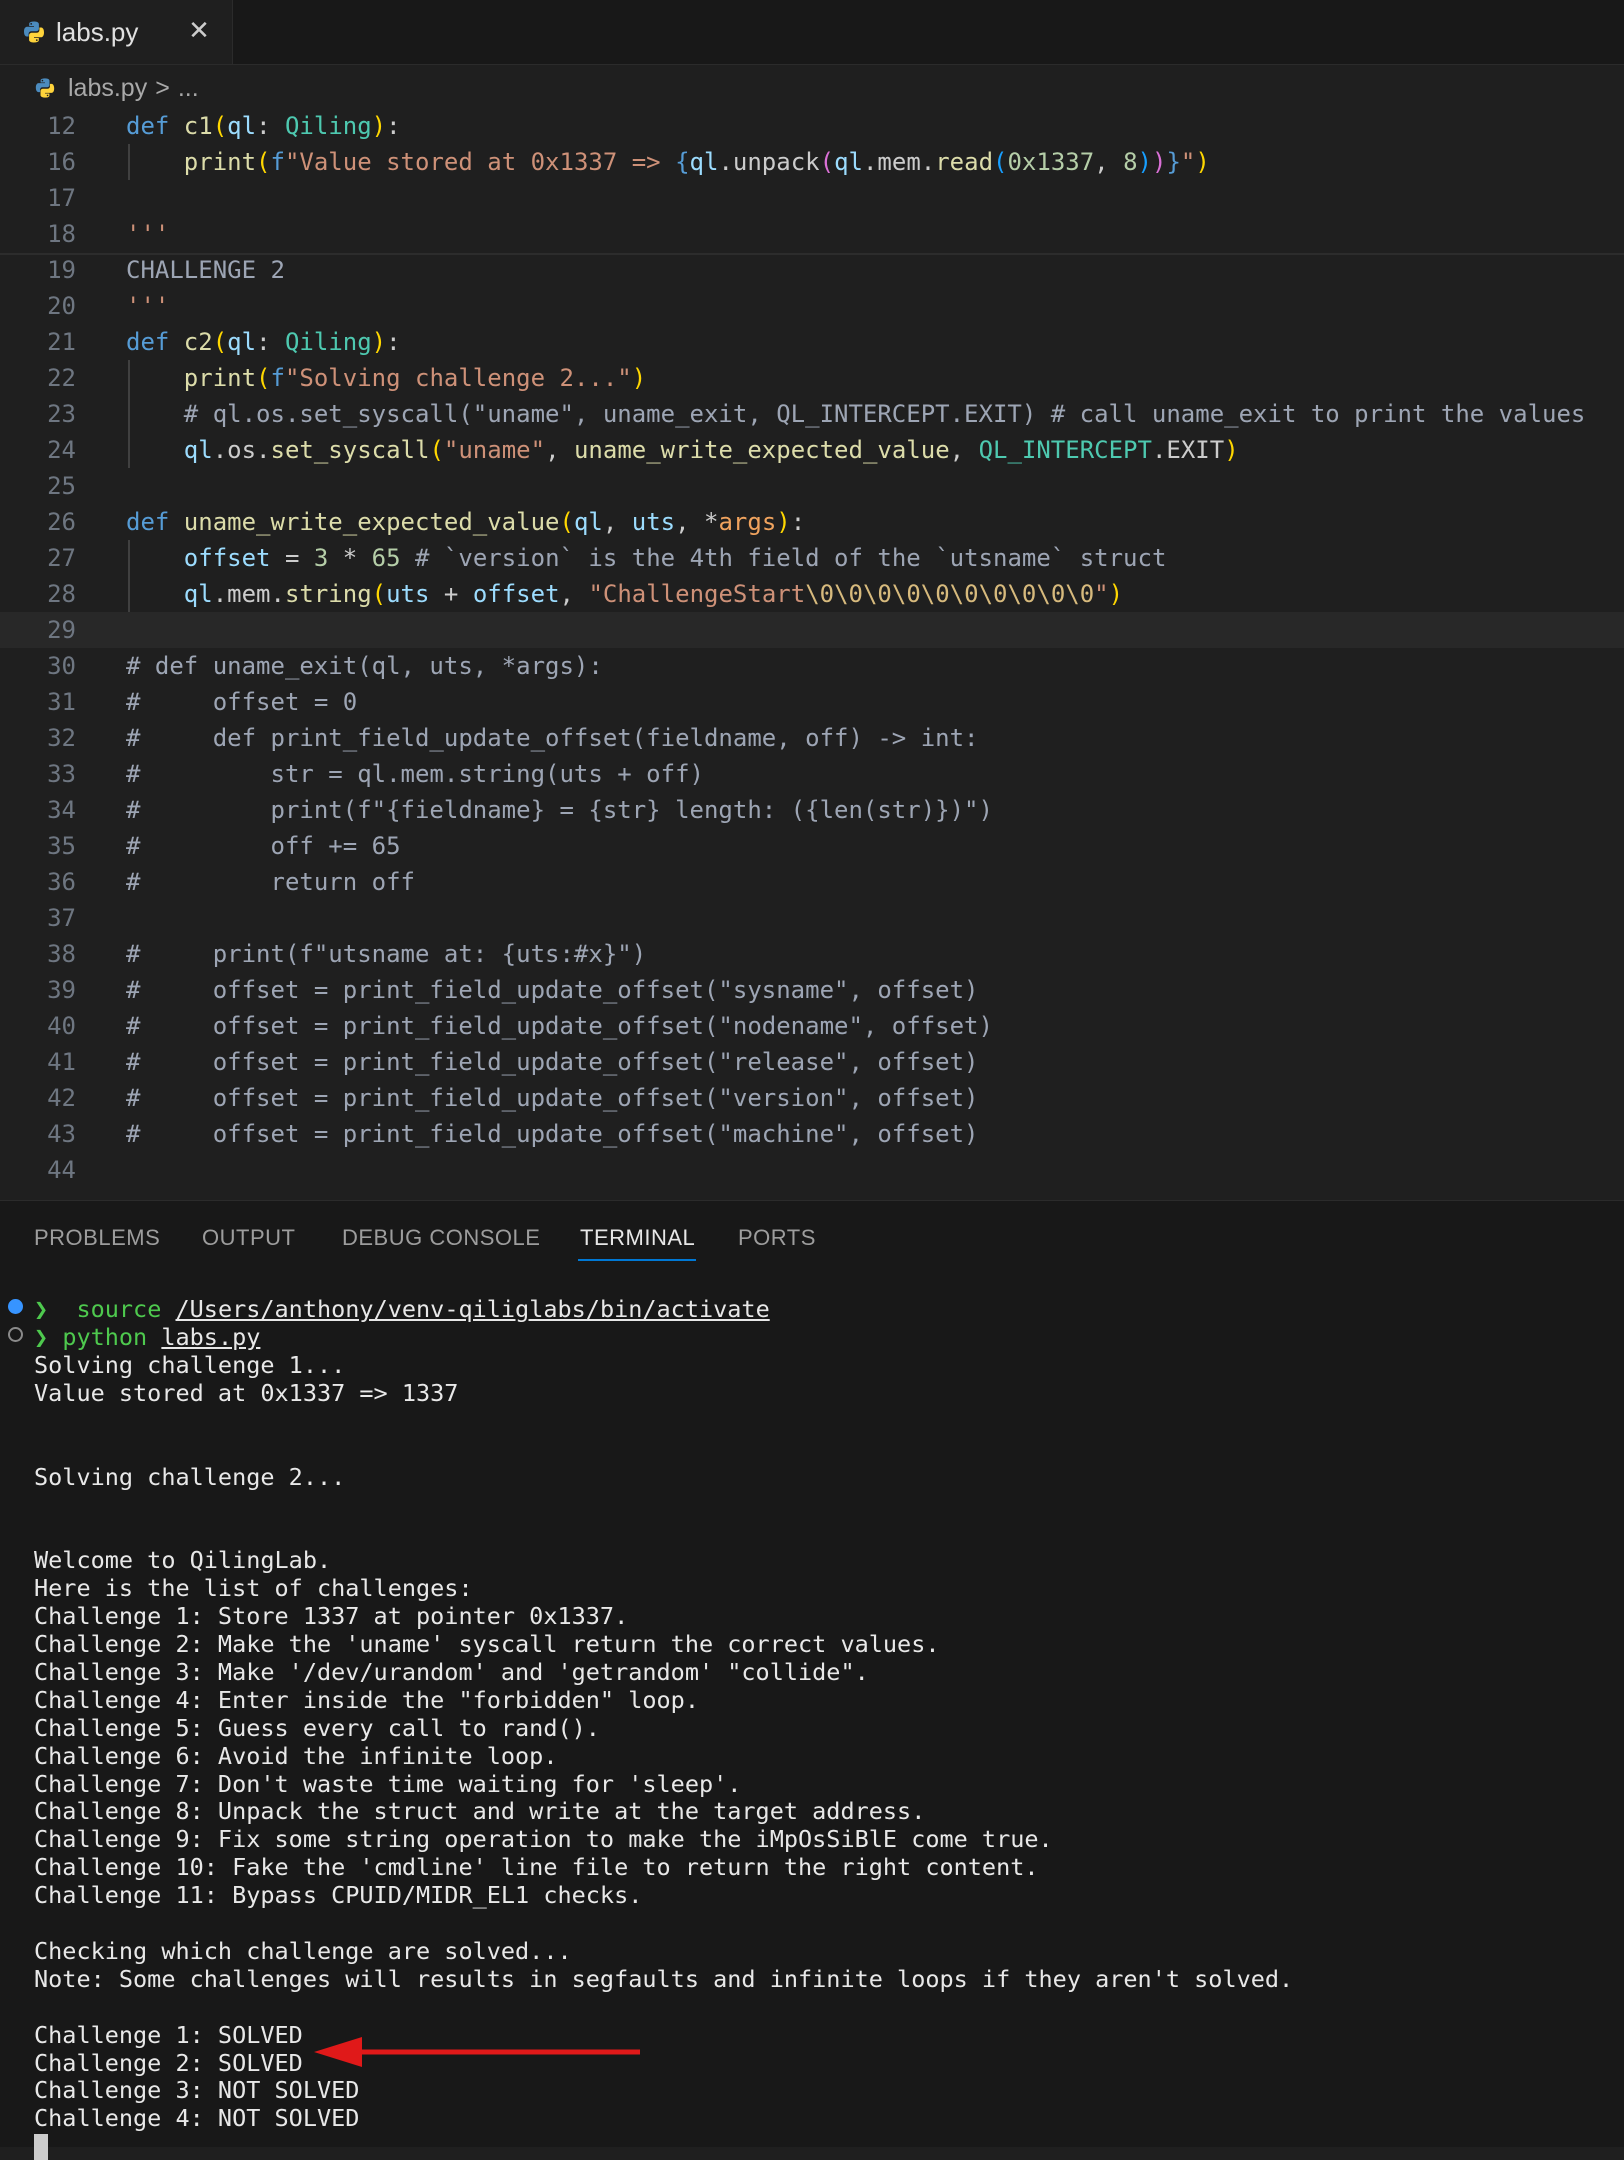 This screenshot has height=2160, width=1624. I want to click on close-tab-icon: ✕, so click(199, 31).